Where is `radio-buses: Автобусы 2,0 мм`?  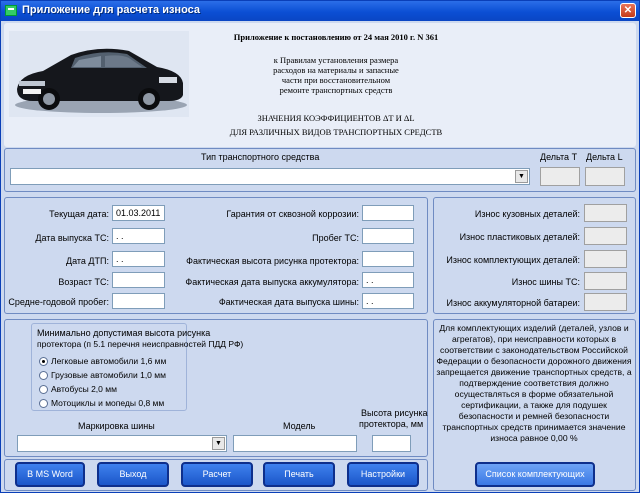 radio-buses: Автобусы 2,0 мм is located at coordinates (78, 389).